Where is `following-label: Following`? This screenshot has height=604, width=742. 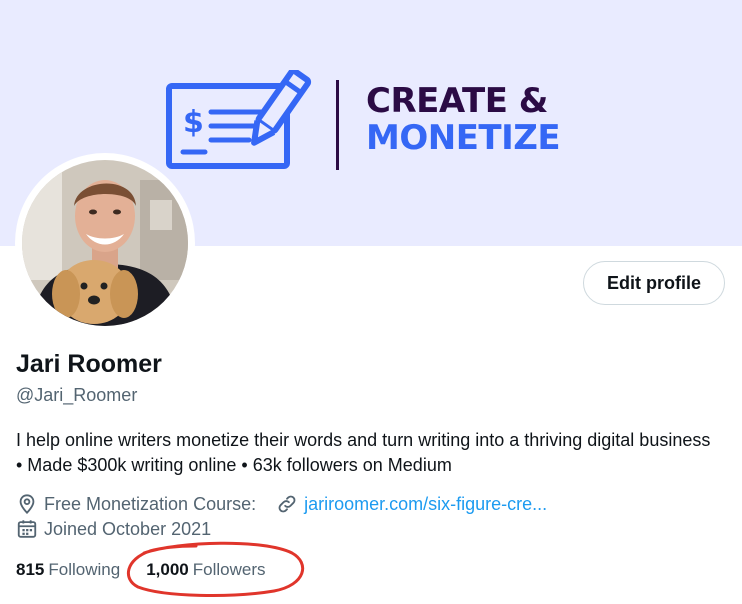 following-label: Following is located at coordinates (84, 569).